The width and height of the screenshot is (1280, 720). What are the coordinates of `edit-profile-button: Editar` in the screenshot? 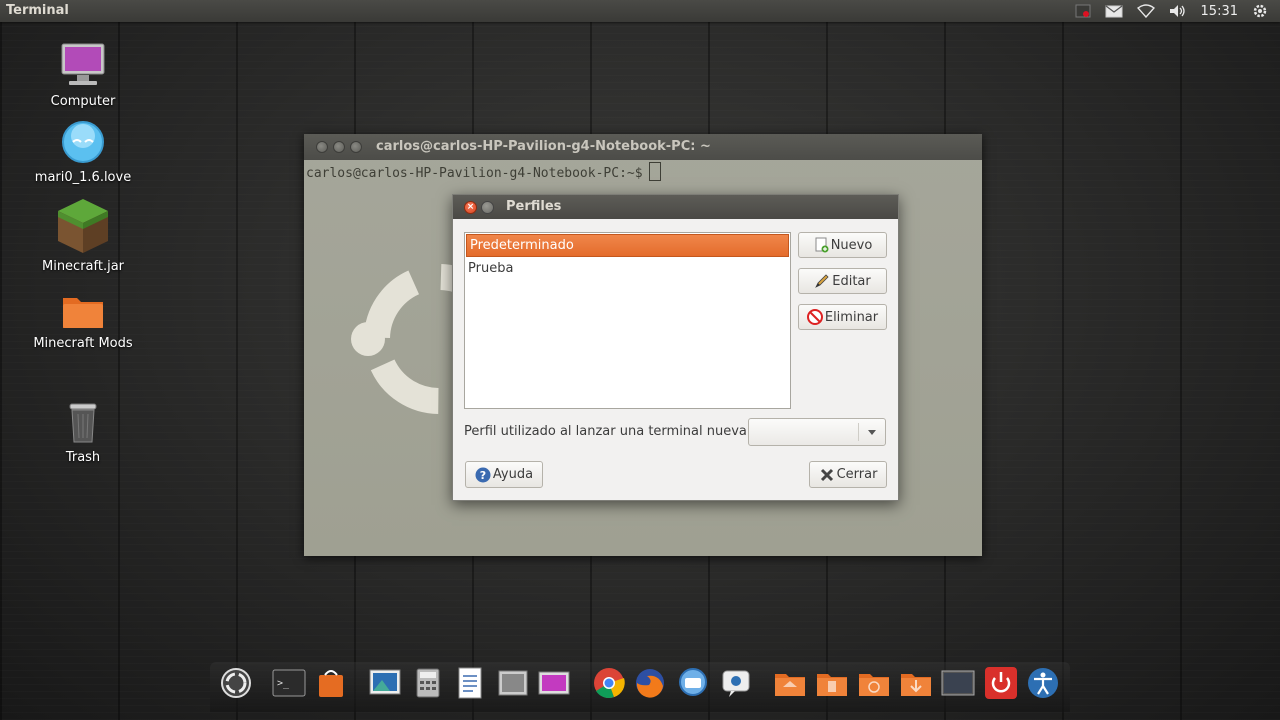 It's located at (842, 281).